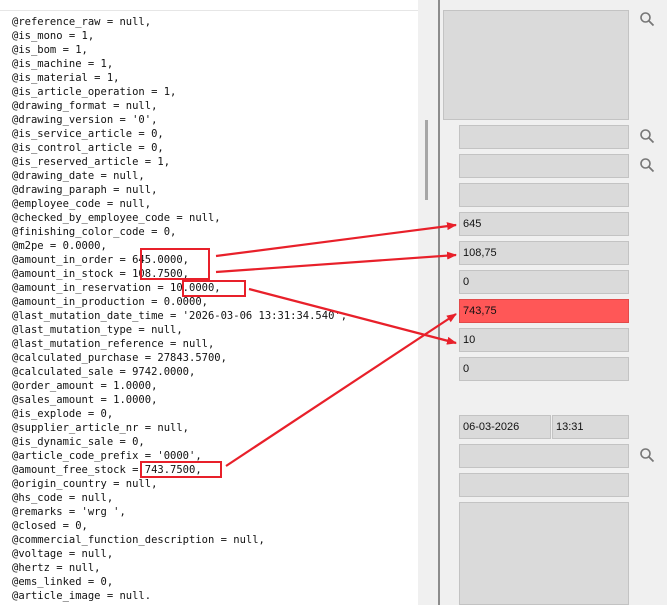  What do you see at coordinates (91, 162) in the screenshot?
I see `code-line: @is_reserved_article = 1,` at bounding box center [91, 162].